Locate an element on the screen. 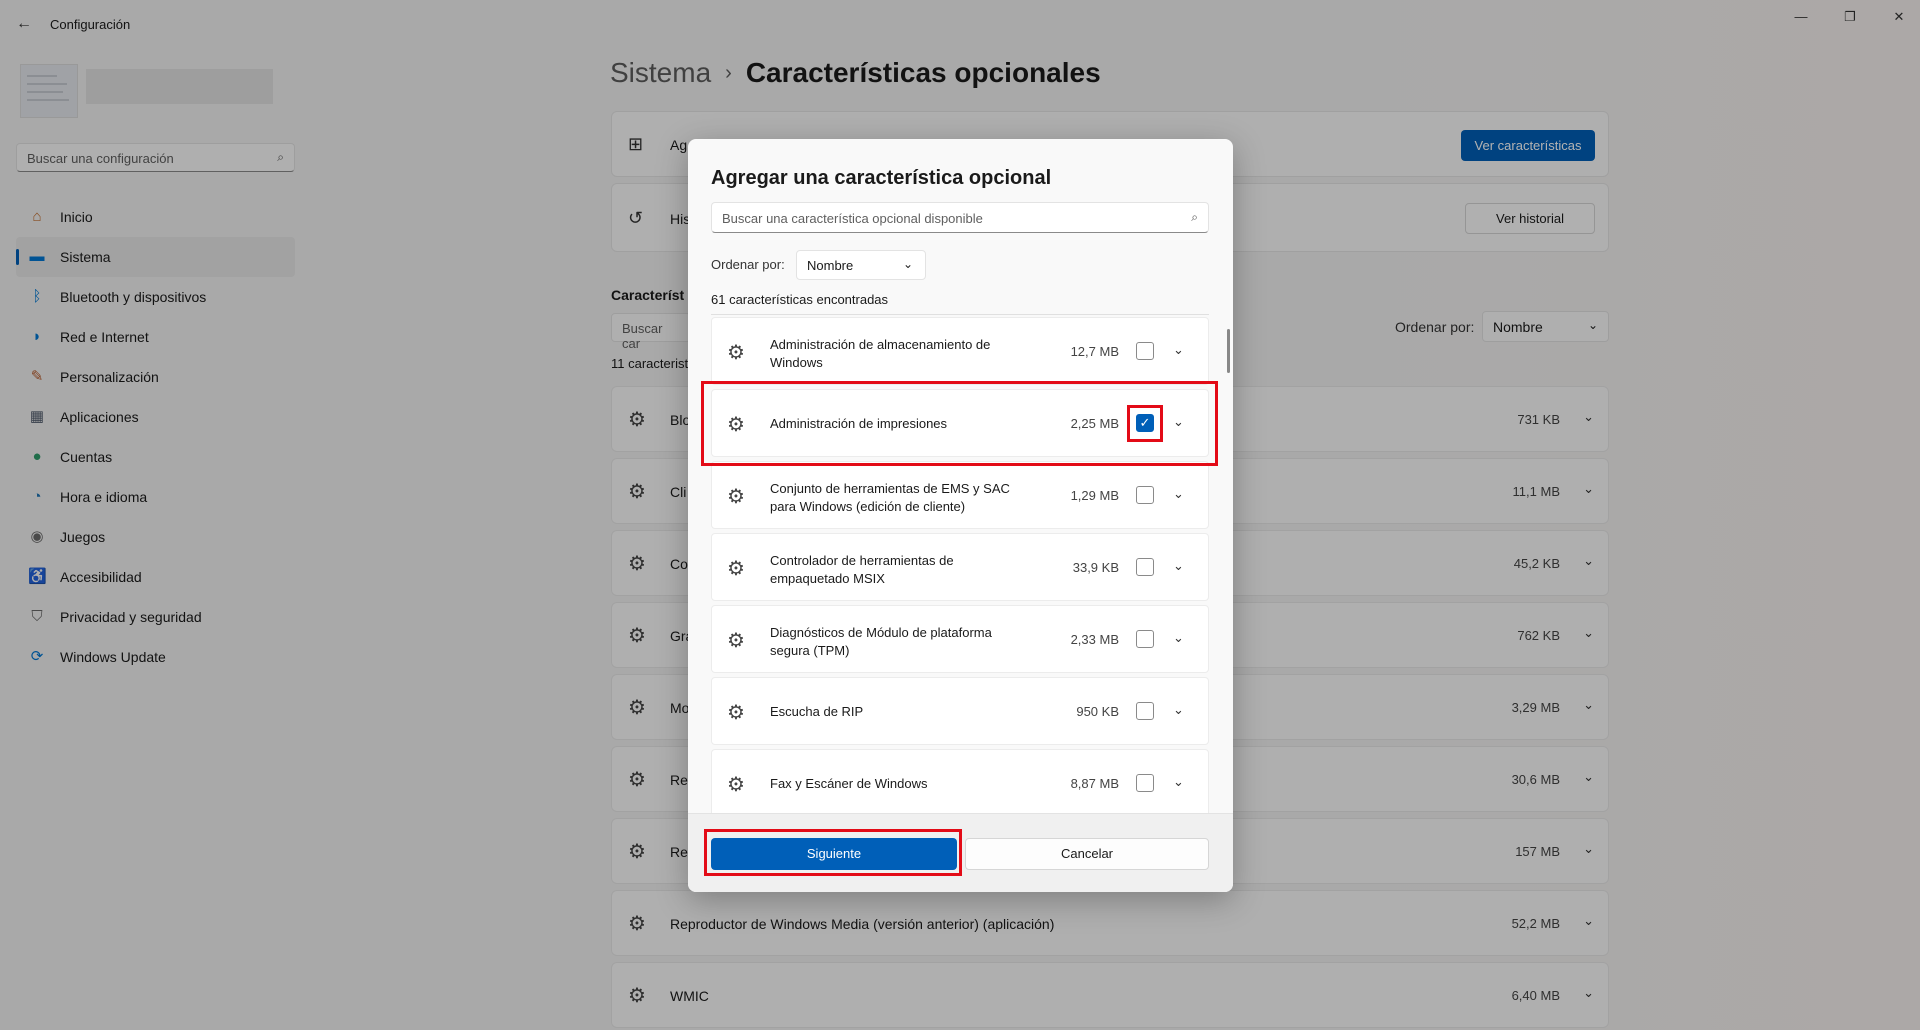 This screenshot has width=1920, height=1030. search-icon: ⌕ is located at coordinates (1194, 217).